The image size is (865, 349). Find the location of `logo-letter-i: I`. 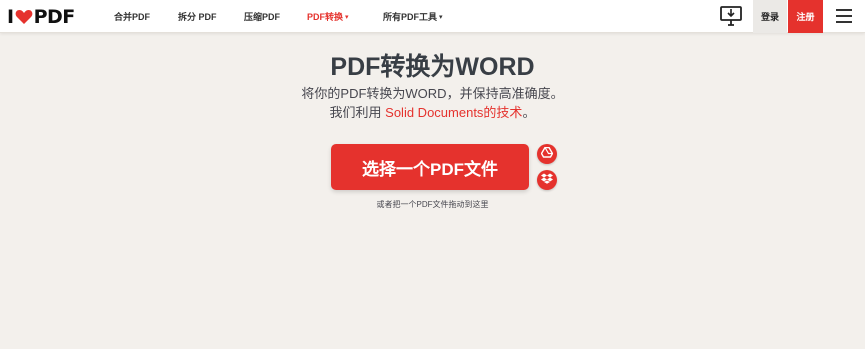

logo-letter-i: I is located at coordinates (10, 17).